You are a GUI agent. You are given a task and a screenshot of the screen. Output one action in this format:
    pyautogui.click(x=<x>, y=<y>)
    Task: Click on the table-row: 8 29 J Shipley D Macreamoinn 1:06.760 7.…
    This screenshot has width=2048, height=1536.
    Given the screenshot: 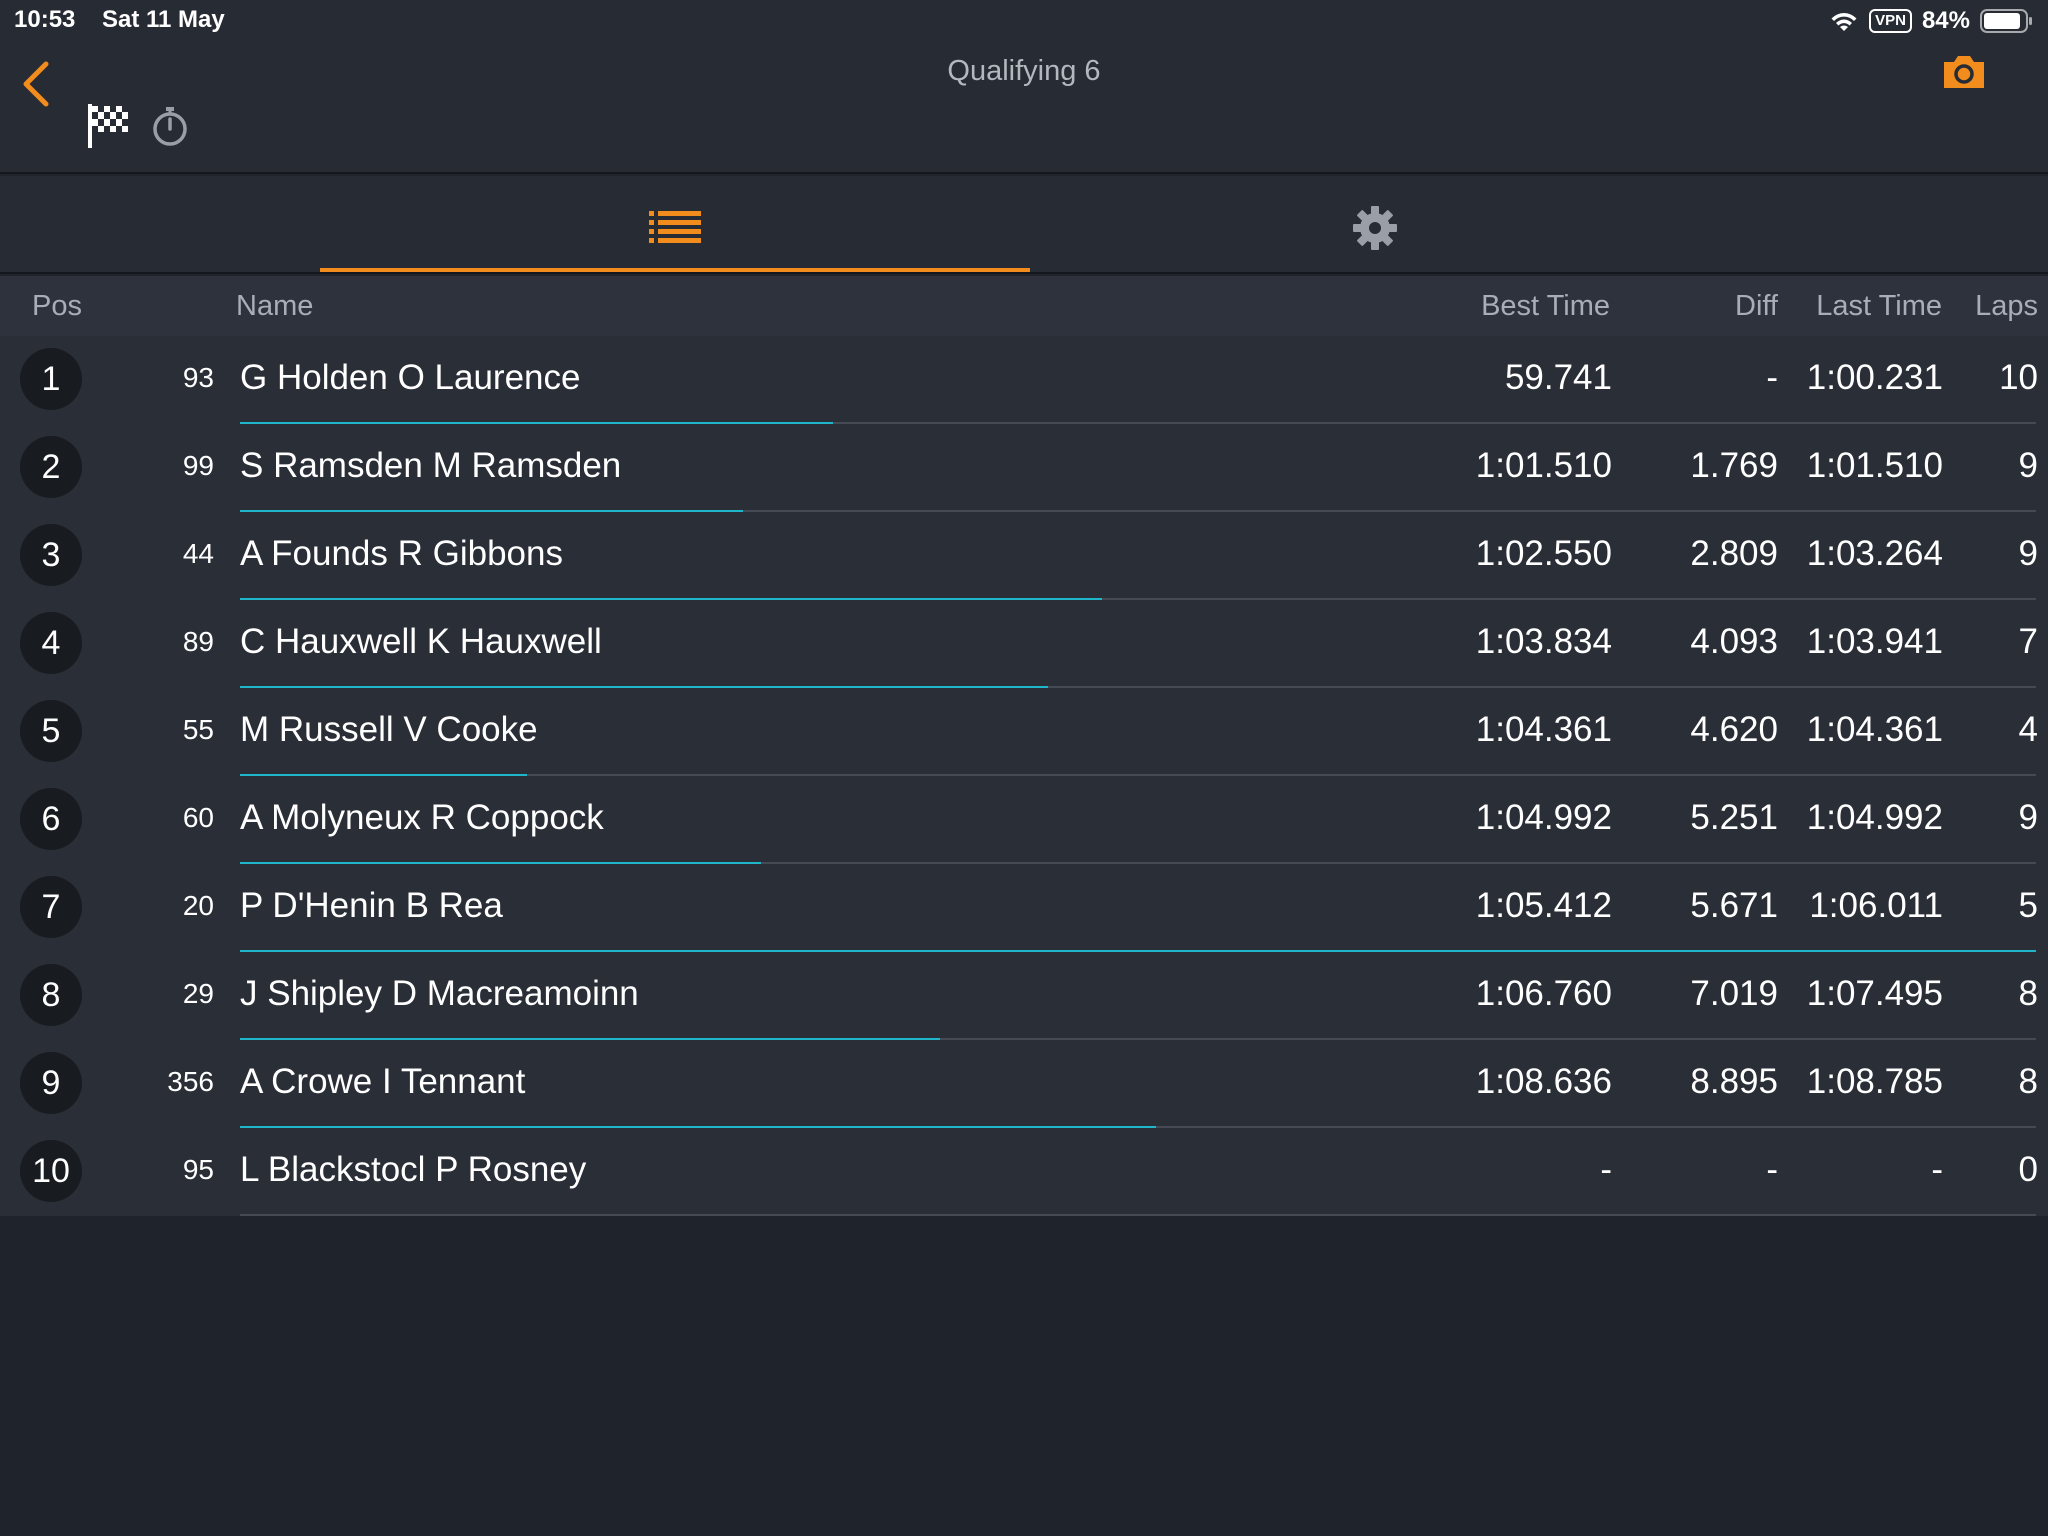 What is the action you would take?
    pyautogui.click(x=1024, y=996)
    